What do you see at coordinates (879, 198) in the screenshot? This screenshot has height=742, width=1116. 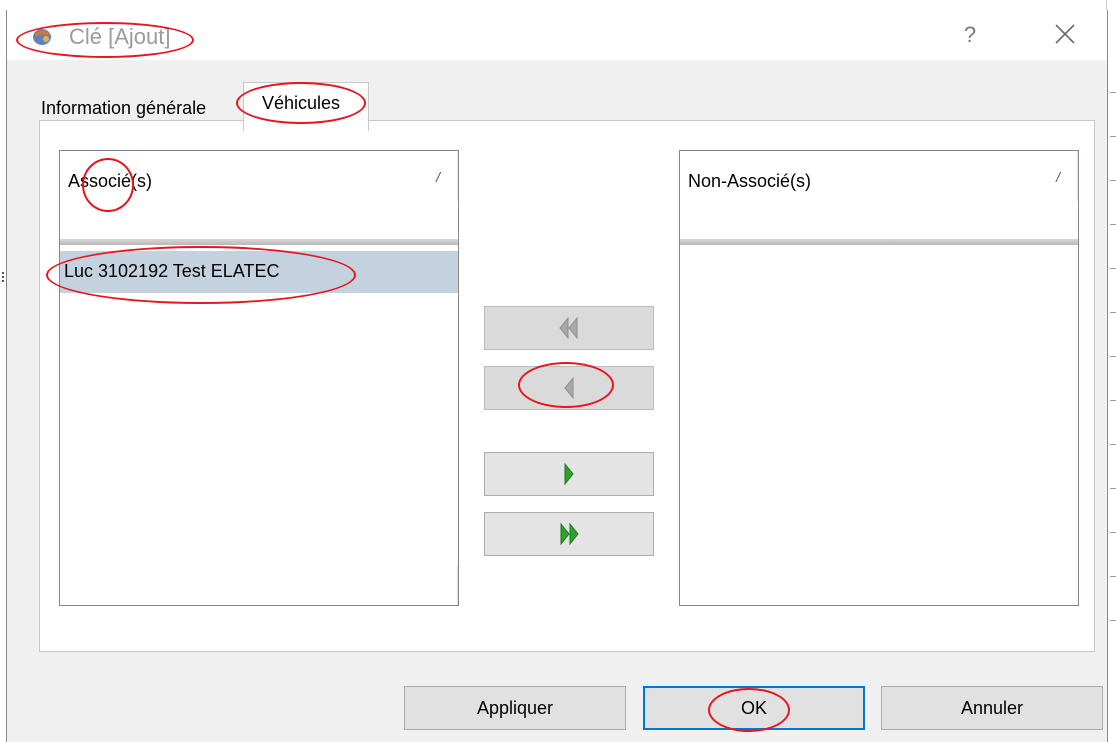 I see `unassociated-column-header: Non-Associé(s) /` at bounding box center [879, 198].